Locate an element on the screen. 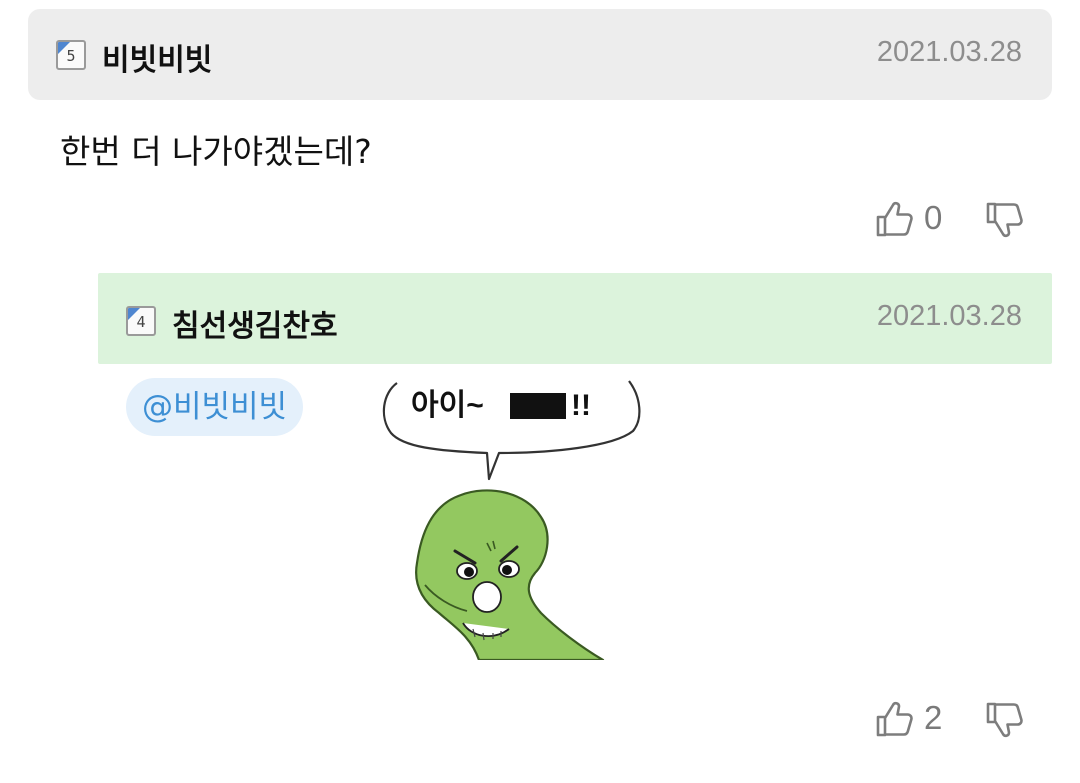 The width and height of the screenshot is (1080, 783). level-badge-icon: 4 is located at coordinates (141, 321).